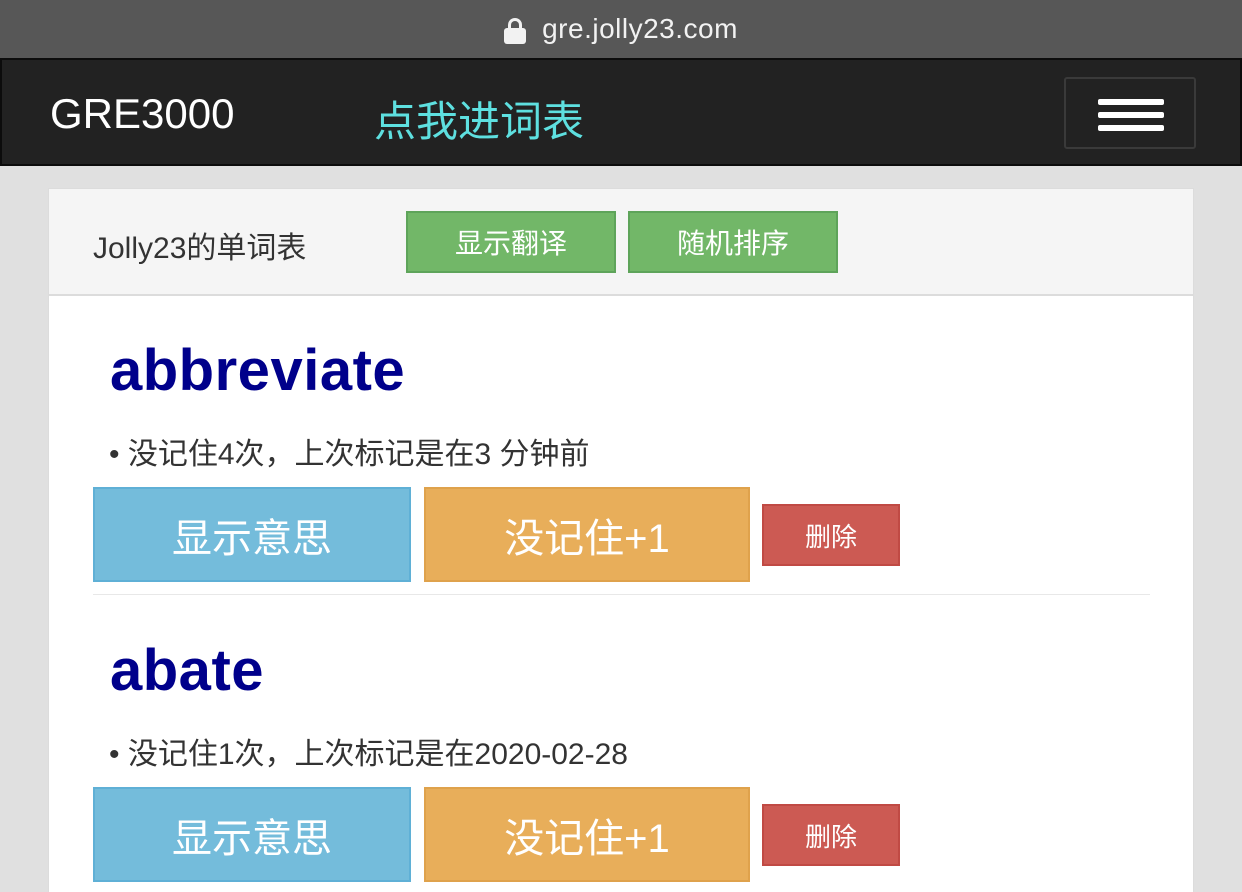 The width and height of the screenshot is (1242, 892). Describe the element at coordinates (621, 242) in the screenshot. I see `panel-heading: Jolly23的单词表 显示翻译 随机排序` at that location.